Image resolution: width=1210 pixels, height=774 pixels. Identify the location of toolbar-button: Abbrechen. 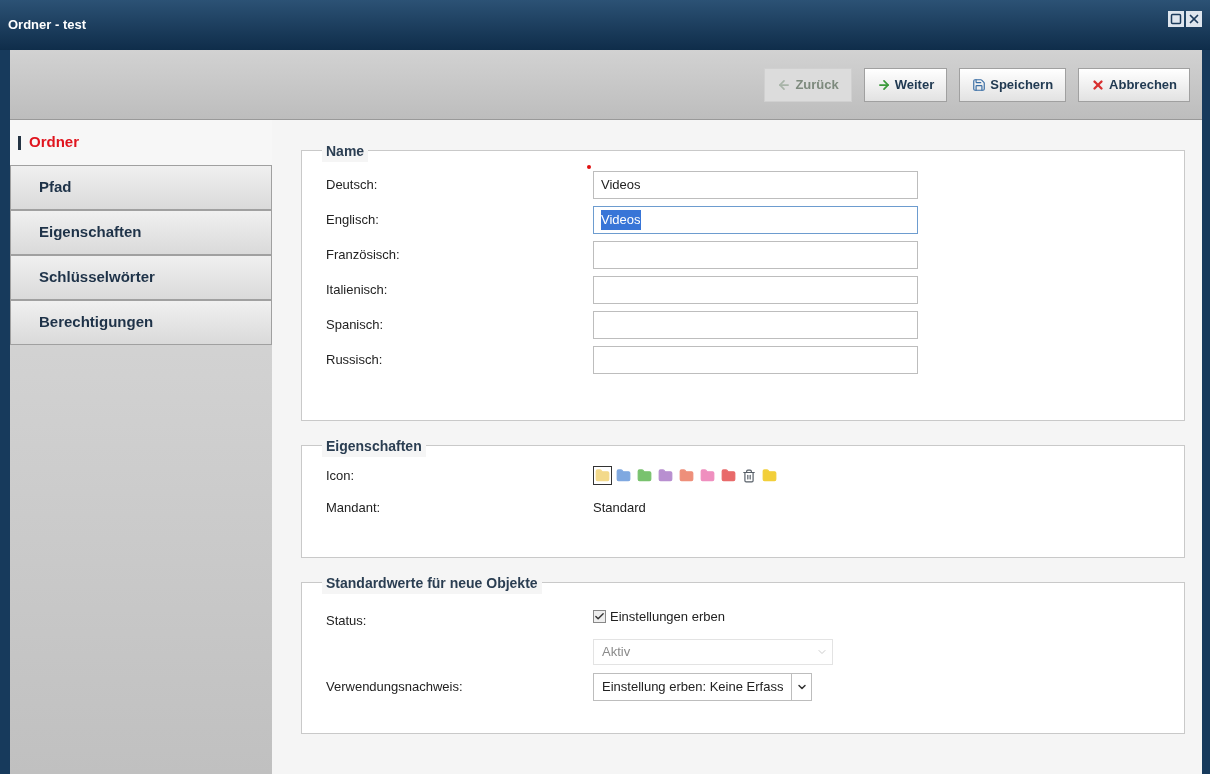
(1134, 84).